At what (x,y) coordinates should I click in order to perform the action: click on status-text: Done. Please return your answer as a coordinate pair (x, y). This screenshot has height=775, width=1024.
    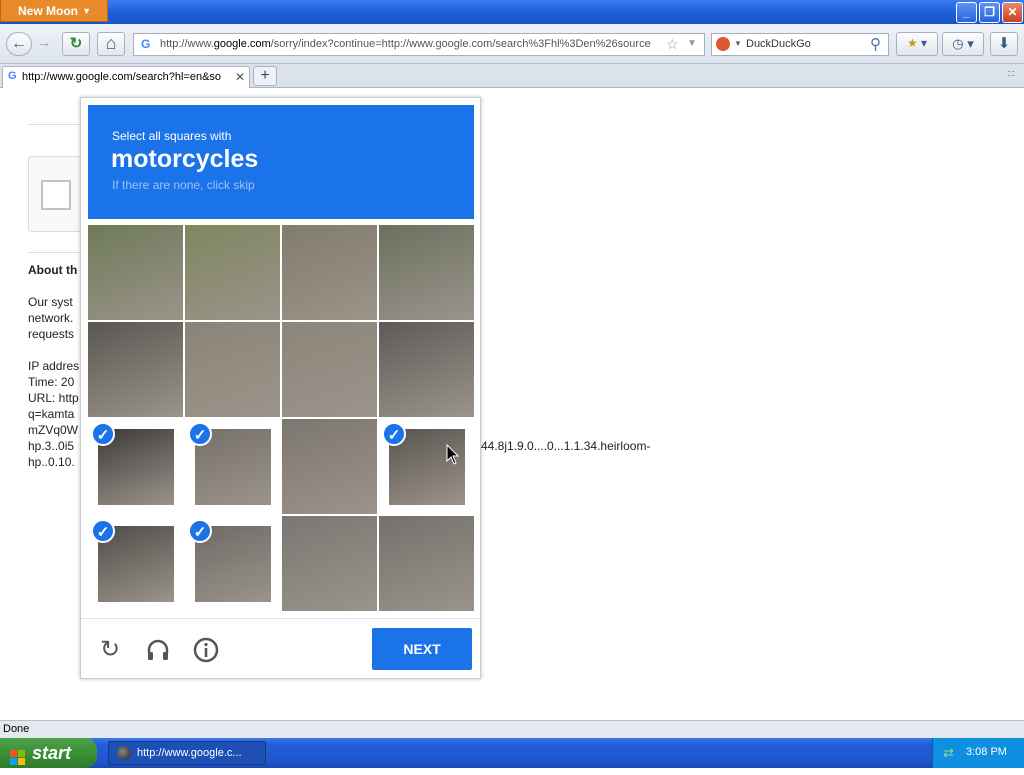
    Looking at the image, I should click on (16, 729).